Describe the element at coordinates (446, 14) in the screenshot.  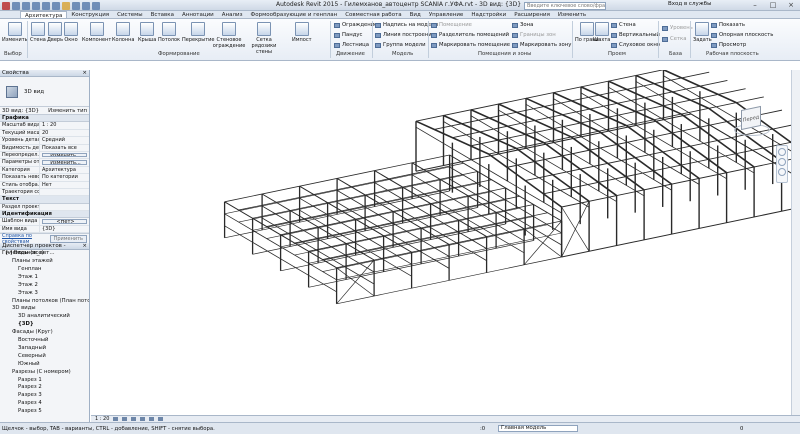
I see `tab-9: Управление` at that location.